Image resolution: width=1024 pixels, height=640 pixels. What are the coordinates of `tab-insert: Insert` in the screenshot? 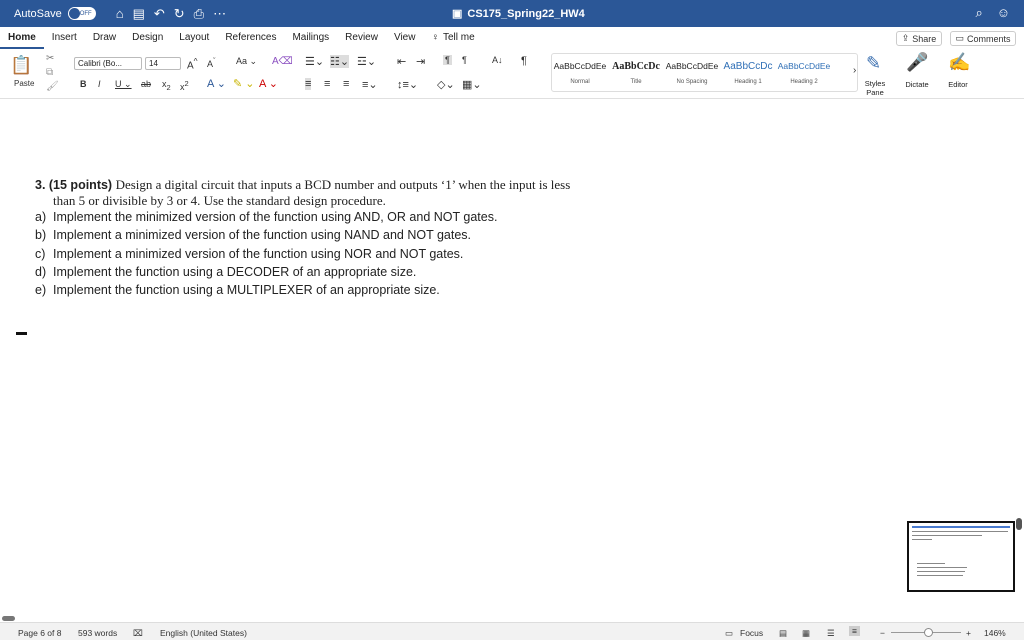 It's located at (64, 38).